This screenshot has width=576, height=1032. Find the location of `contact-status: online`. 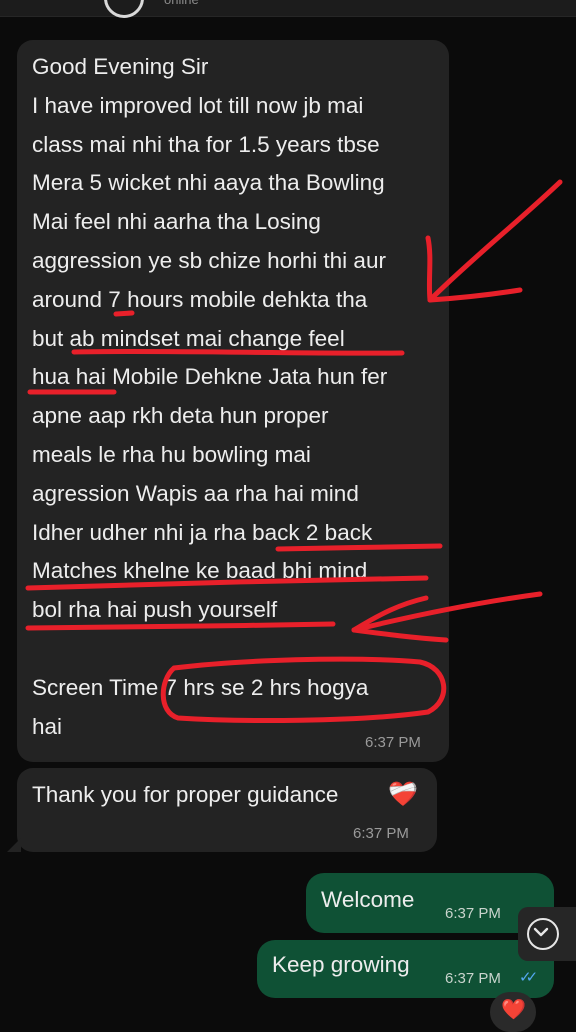

contact-status: online is located at coordinates (181, 3).